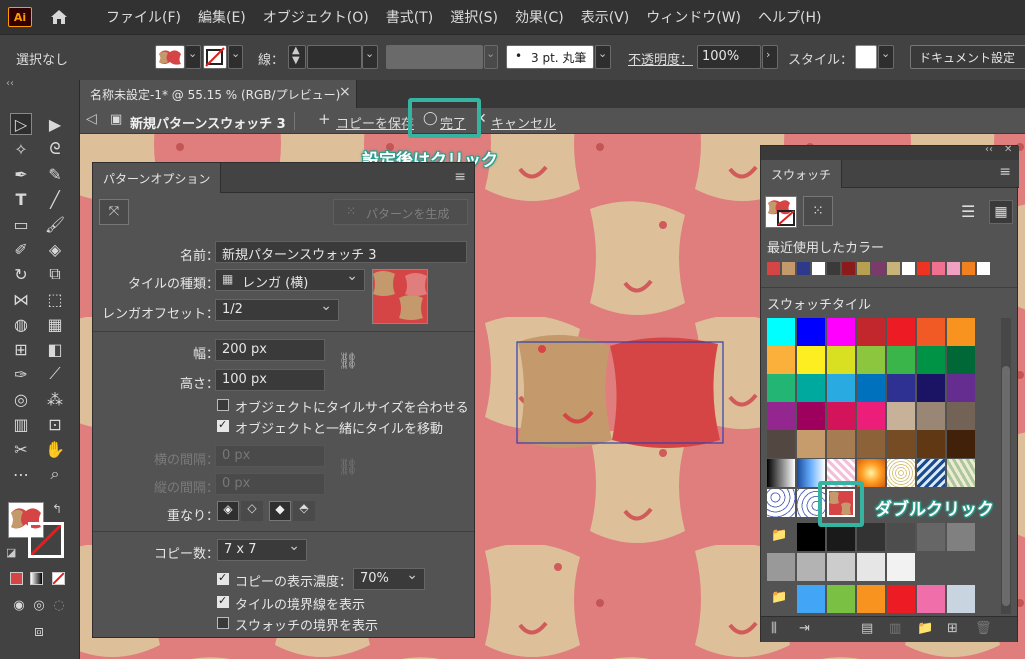 The image size is (1025, 659). I want to click on gradient-swatch-black, so click(781, 473).